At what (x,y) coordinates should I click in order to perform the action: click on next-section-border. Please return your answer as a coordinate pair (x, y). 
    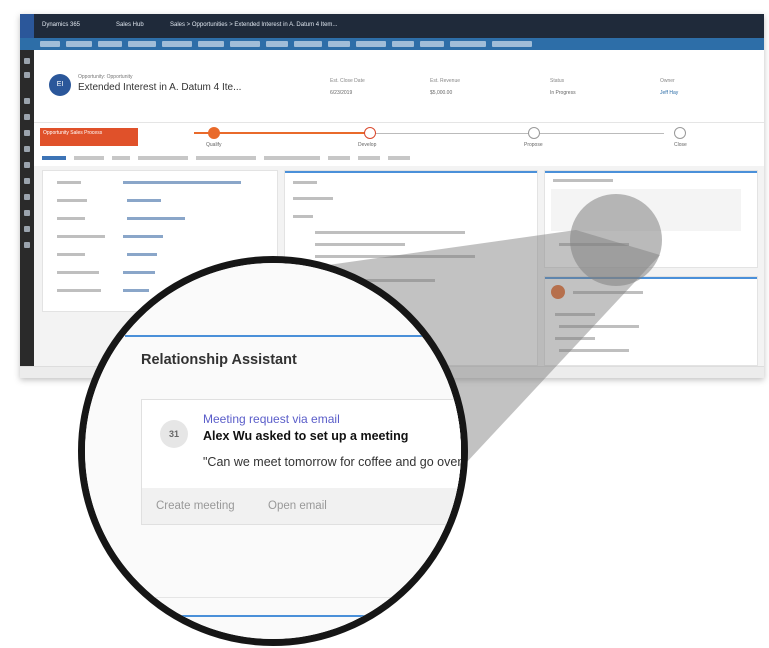
    Looking at the image, I should click on (293, 616).